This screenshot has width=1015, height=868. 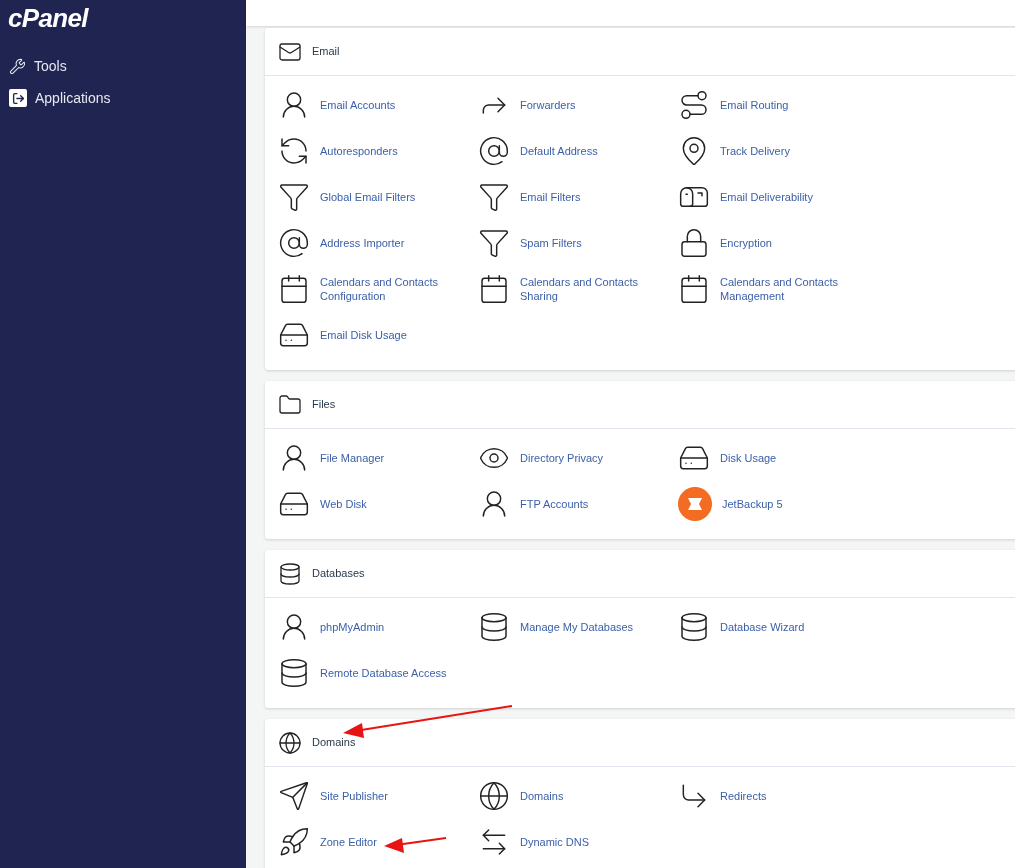 What do you see at coordinates (378, 105) in the screenshot?
I see `feature-link: Email Accounts` at bounding box center [378, 105].